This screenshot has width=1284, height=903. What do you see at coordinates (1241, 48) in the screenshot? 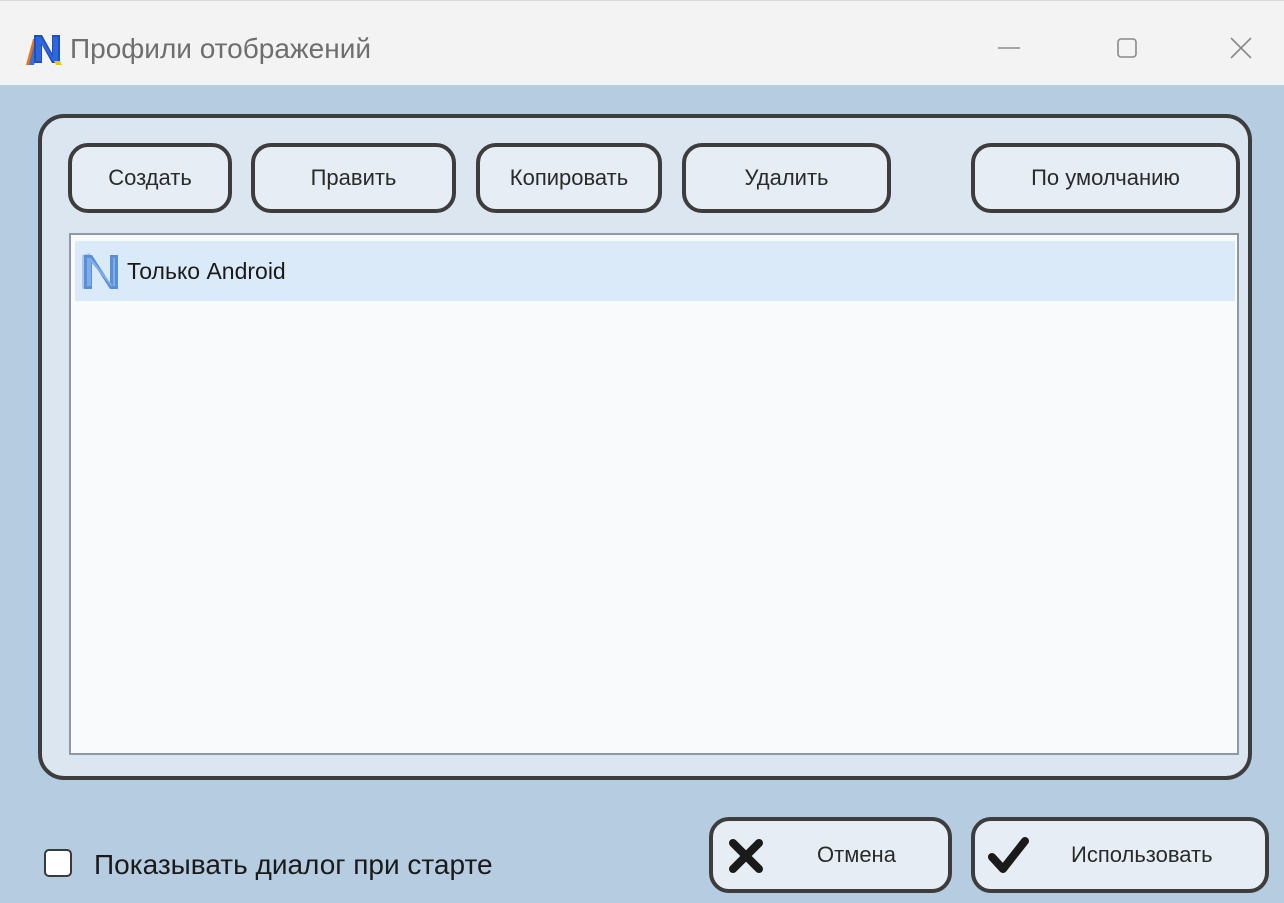
I see `close-button` at bounding box center [1241, 48].